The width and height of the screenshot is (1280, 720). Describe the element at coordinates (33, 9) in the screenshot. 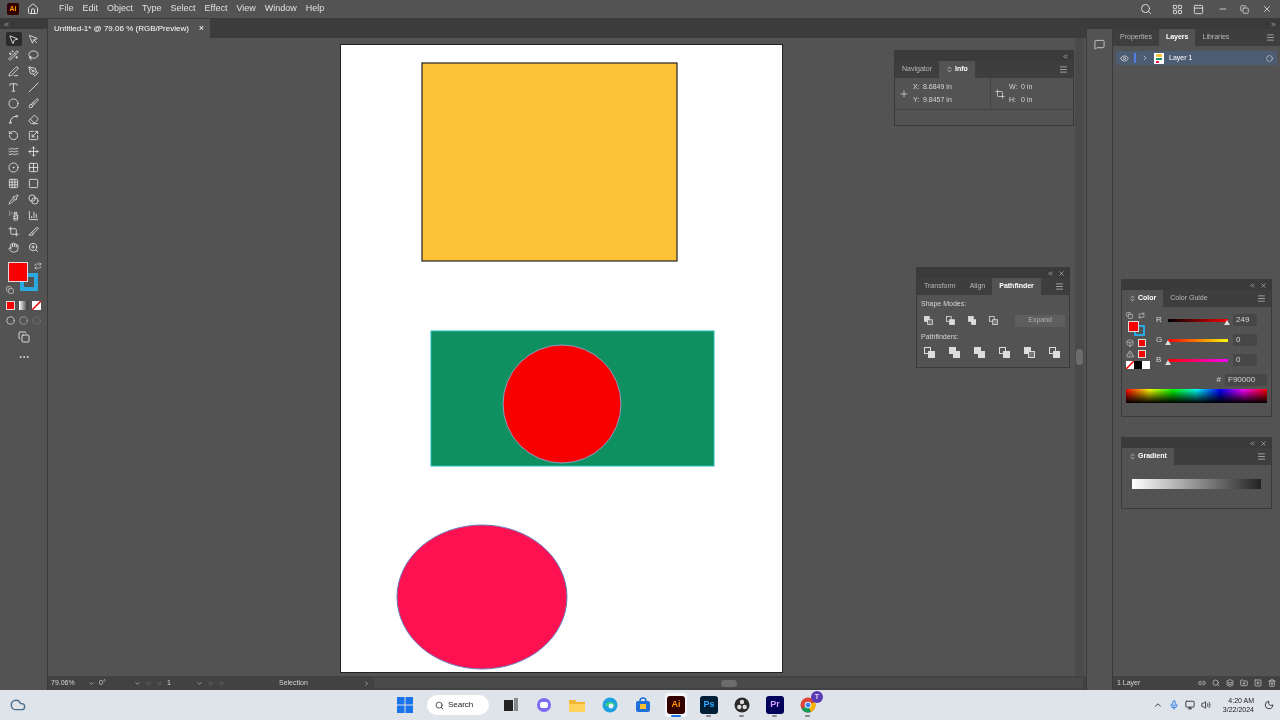

I see `home-icon` at that location.